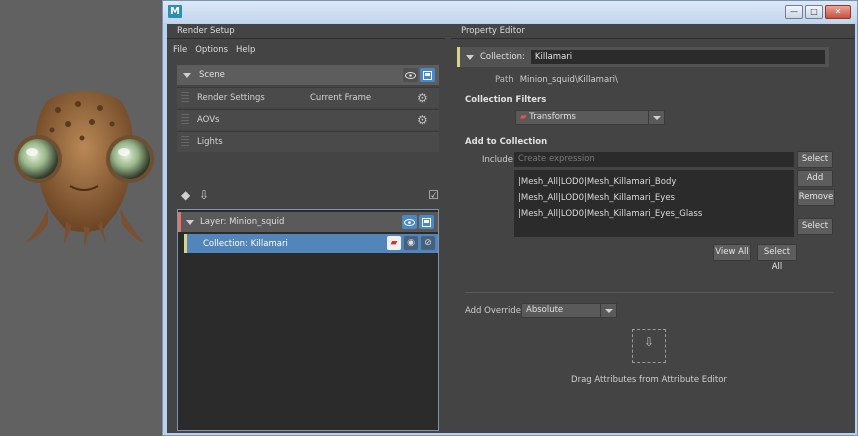 The image size is (858, 436). What do you see at coordinates (502, 57) in the screenshot?
I see `collection-header-label: Collection:` at bounding box center [502, 57].